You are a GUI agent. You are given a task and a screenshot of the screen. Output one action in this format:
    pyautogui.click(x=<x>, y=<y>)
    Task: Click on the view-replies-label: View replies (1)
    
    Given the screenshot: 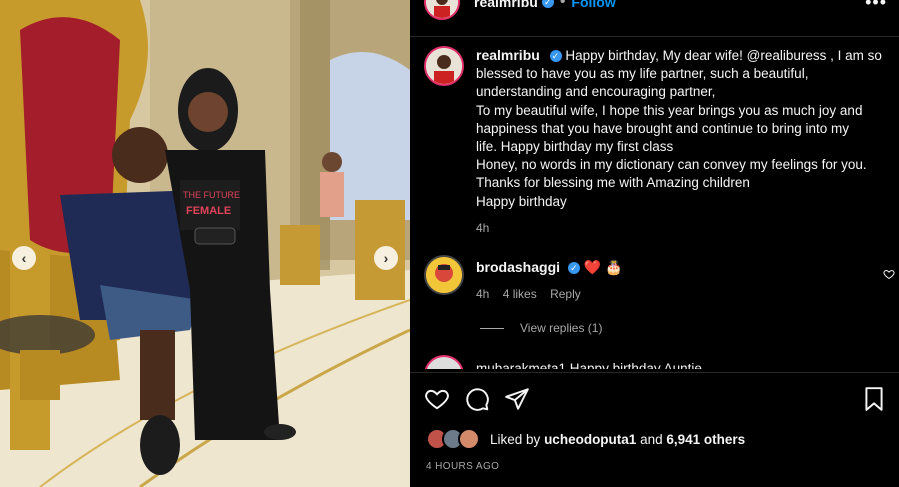 What is the action you would take?
    pyautogui.click(x=561, y=328)
    